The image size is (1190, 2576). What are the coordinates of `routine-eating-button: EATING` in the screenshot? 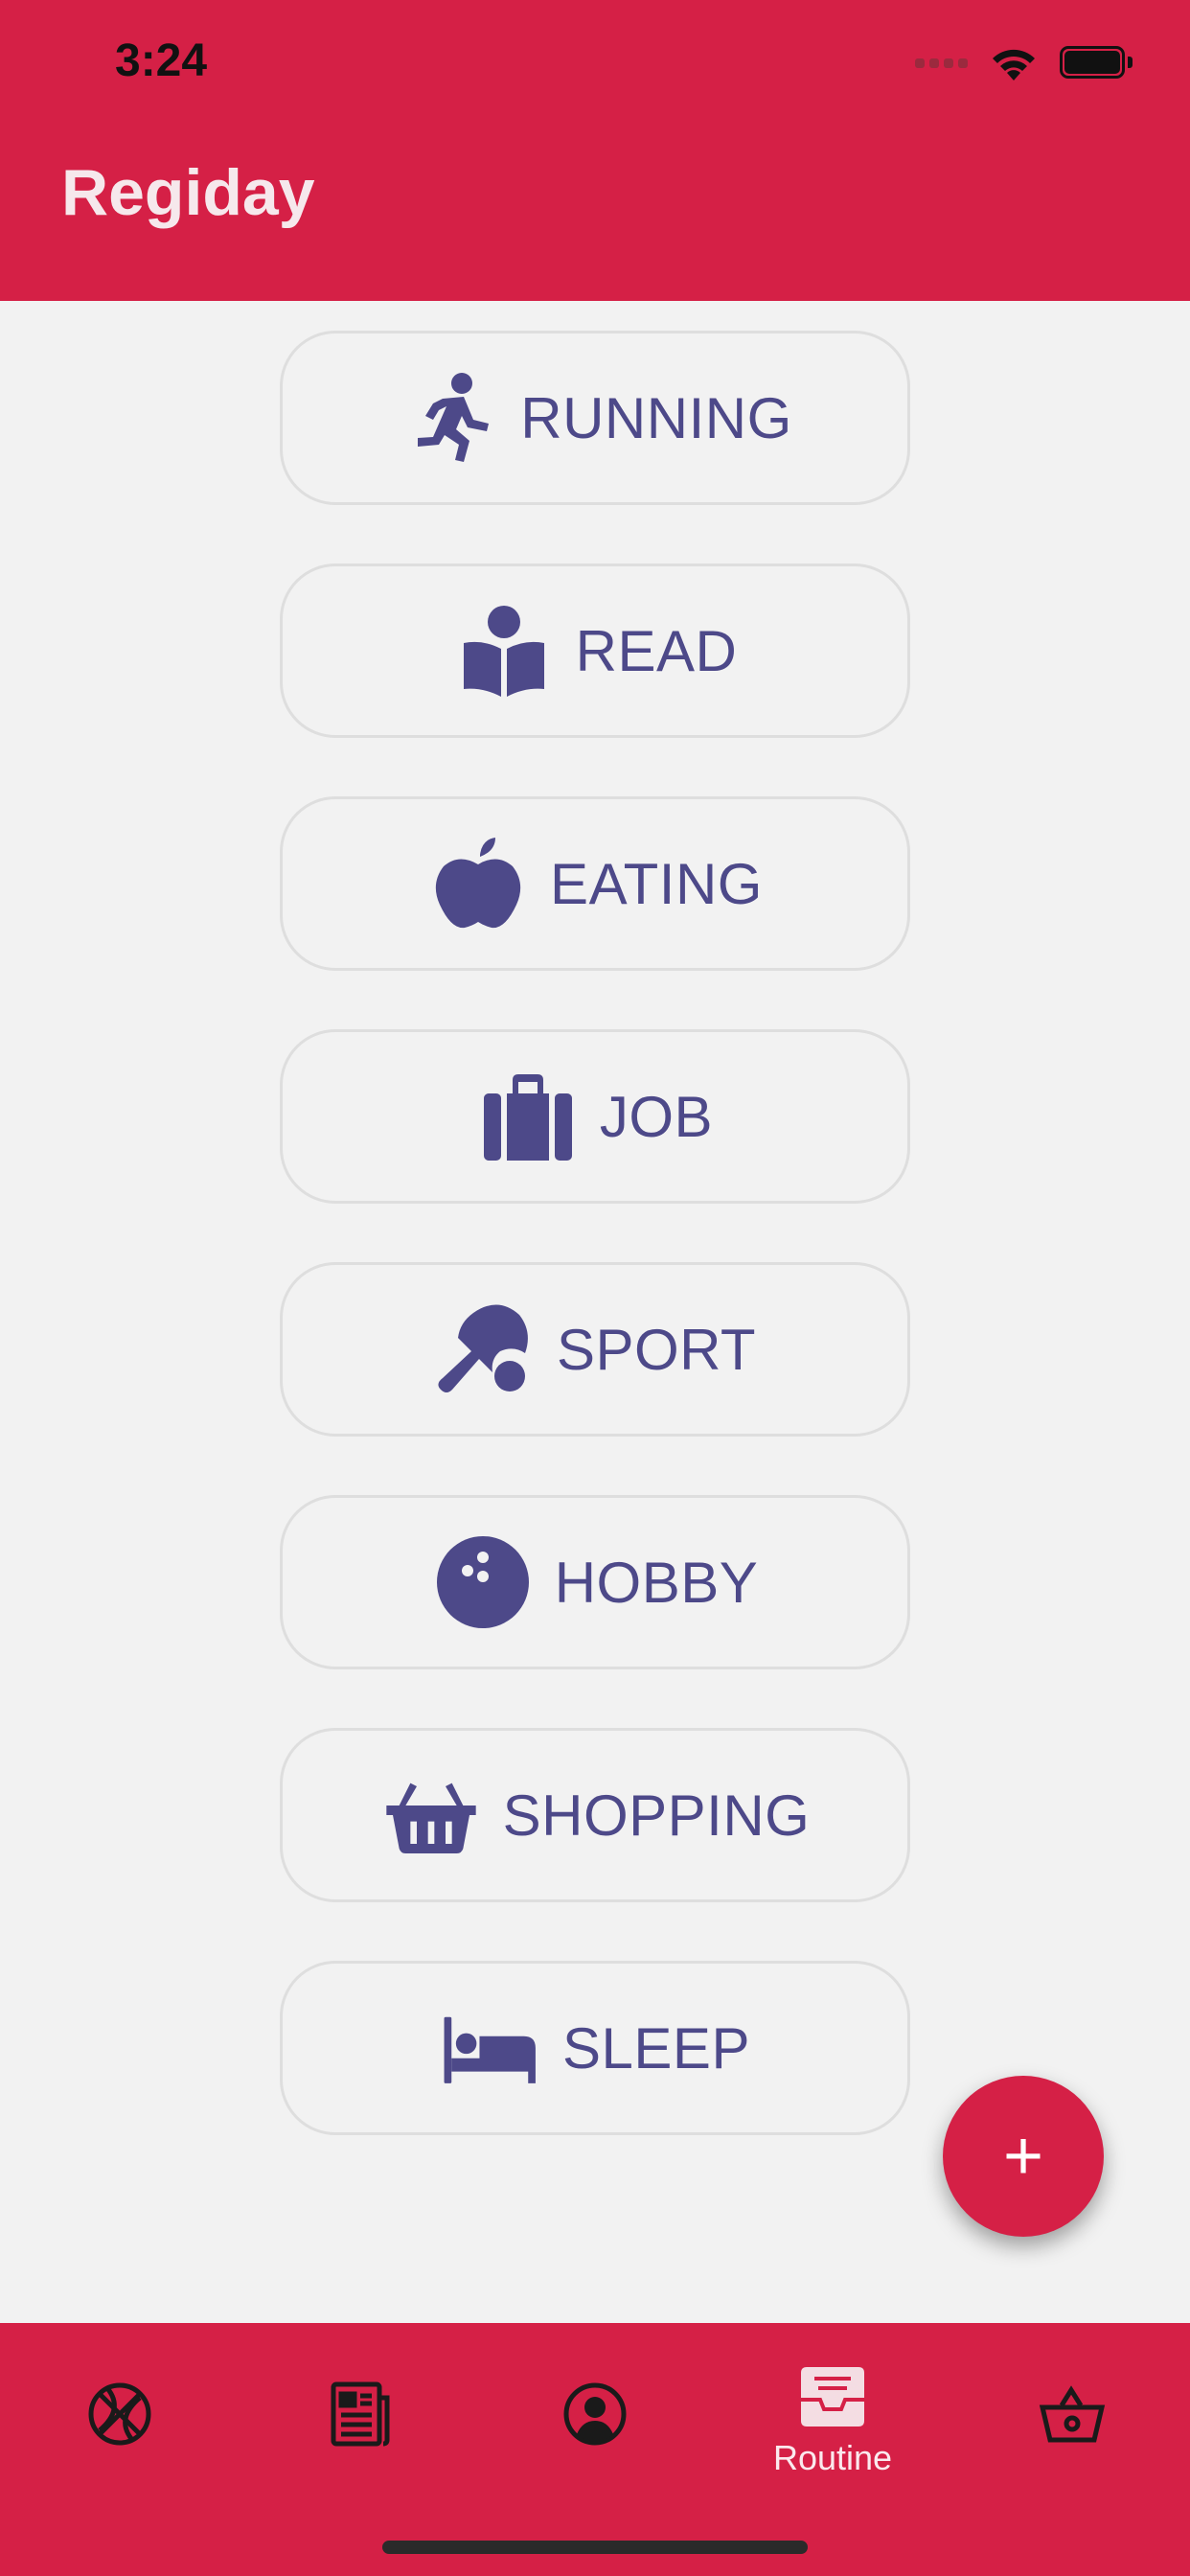 It's located at (595, 883).